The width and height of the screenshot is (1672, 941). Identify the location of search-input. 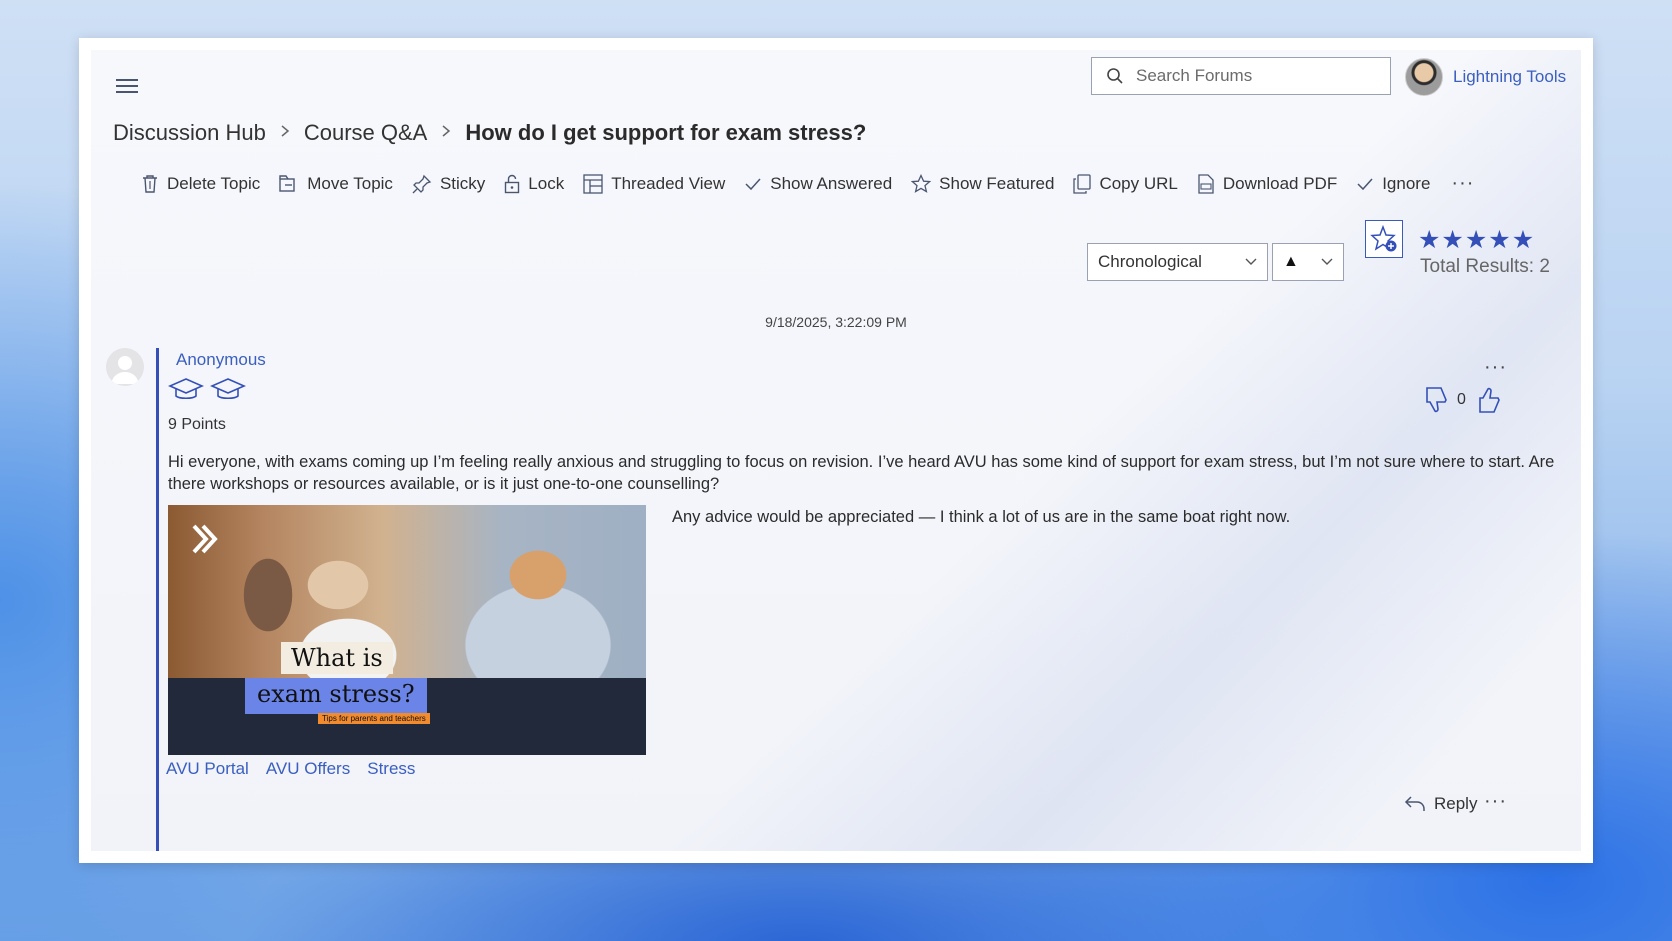
(1251, 76).